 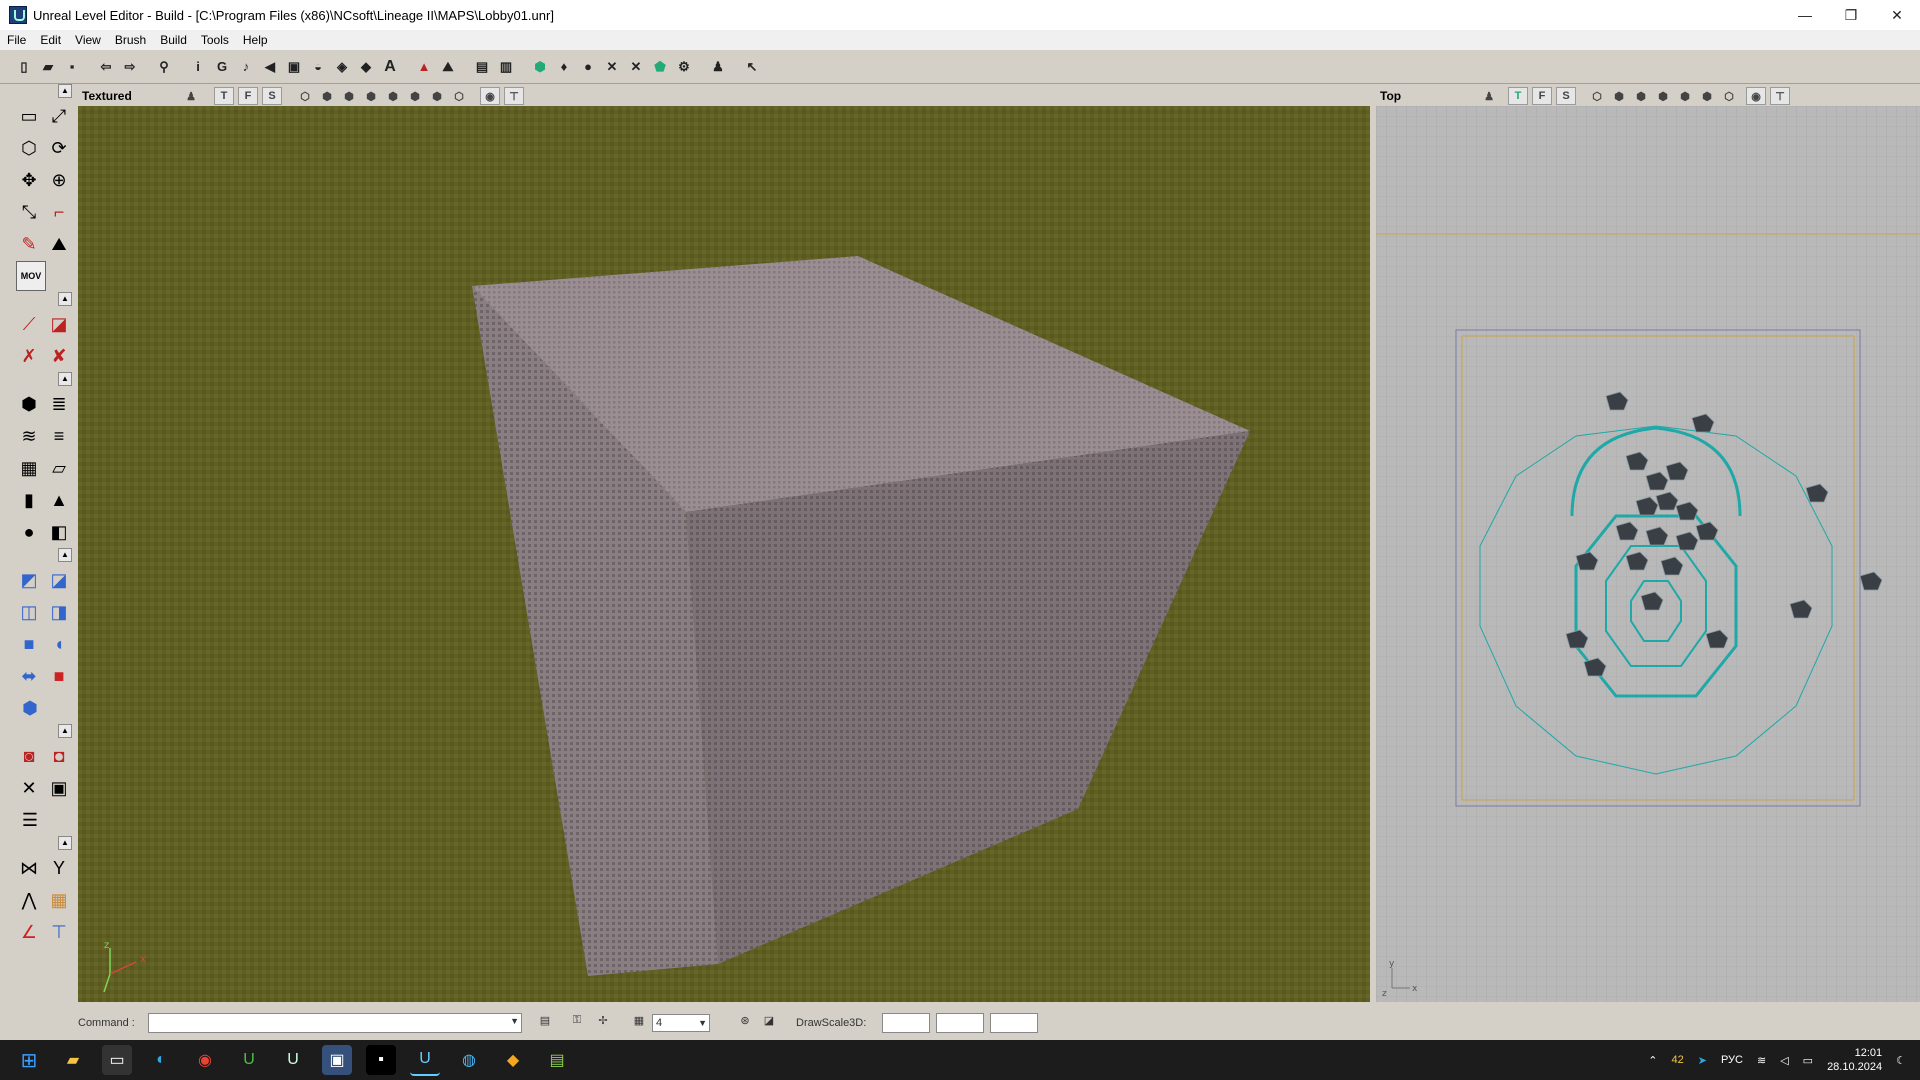 What do you see at coordinates (335, 1023) in the screenshot?
I see `command-input: ▼` at bounding box center [335, 1023].